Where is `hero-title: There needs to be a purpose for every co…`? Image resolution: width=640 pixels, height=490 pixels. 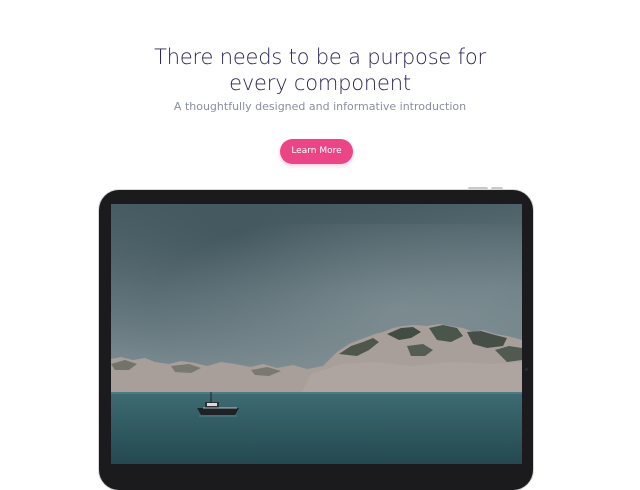 hero-title: There needs to be a purpose for every co… is located at coordinates (320, 70).